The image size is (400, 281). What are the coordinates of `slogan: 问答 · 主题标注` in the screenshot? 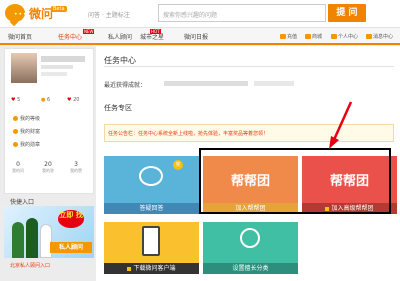 It's located at (109, 15).